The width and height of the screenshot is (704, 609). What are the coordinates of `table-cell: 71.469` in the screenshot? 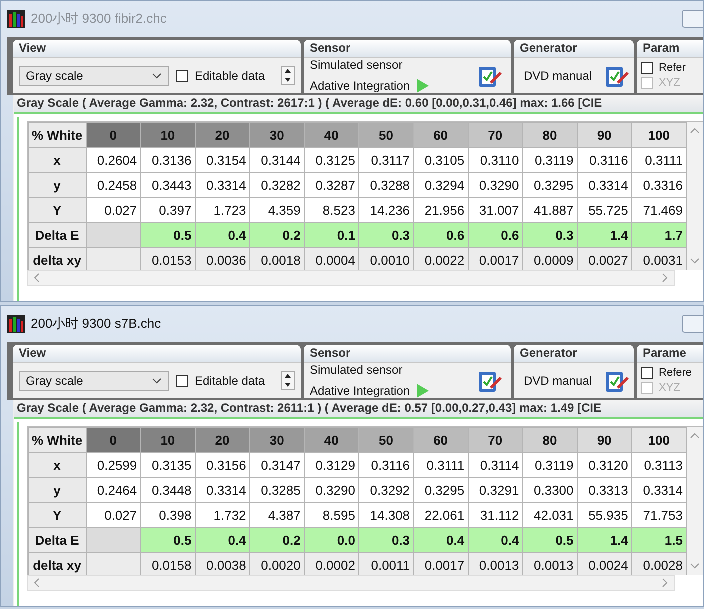 It's located at (659, 210).